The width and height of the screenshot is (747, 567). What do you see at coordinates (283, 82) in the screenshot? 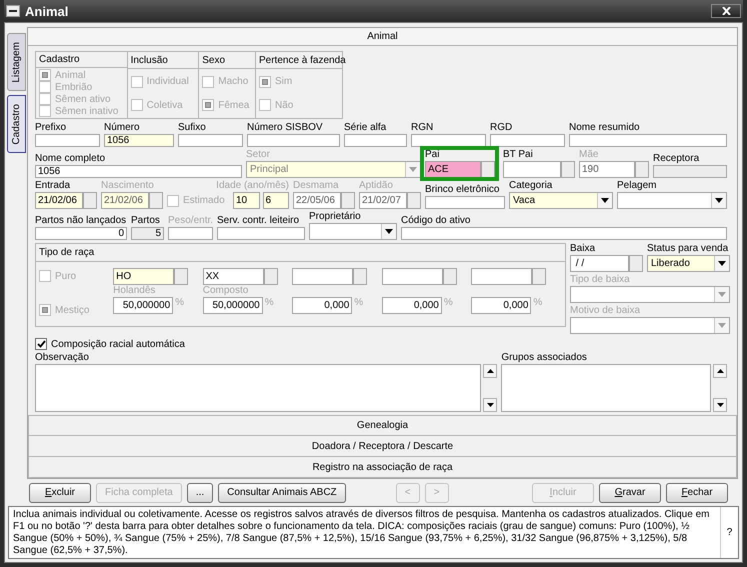
I see `checkbox-label: Sim` at bounding box center [283, 82].